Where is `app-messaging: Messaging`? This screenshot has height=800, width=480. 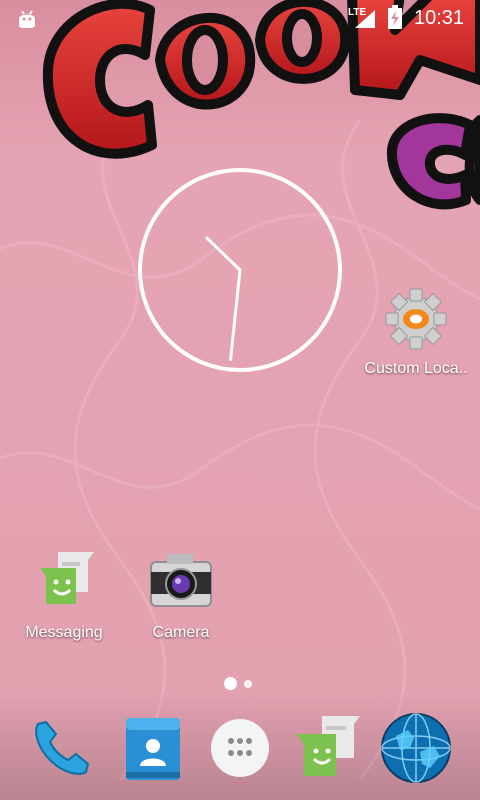
app-messaging: Messaging is located at coordinates (64, 594).